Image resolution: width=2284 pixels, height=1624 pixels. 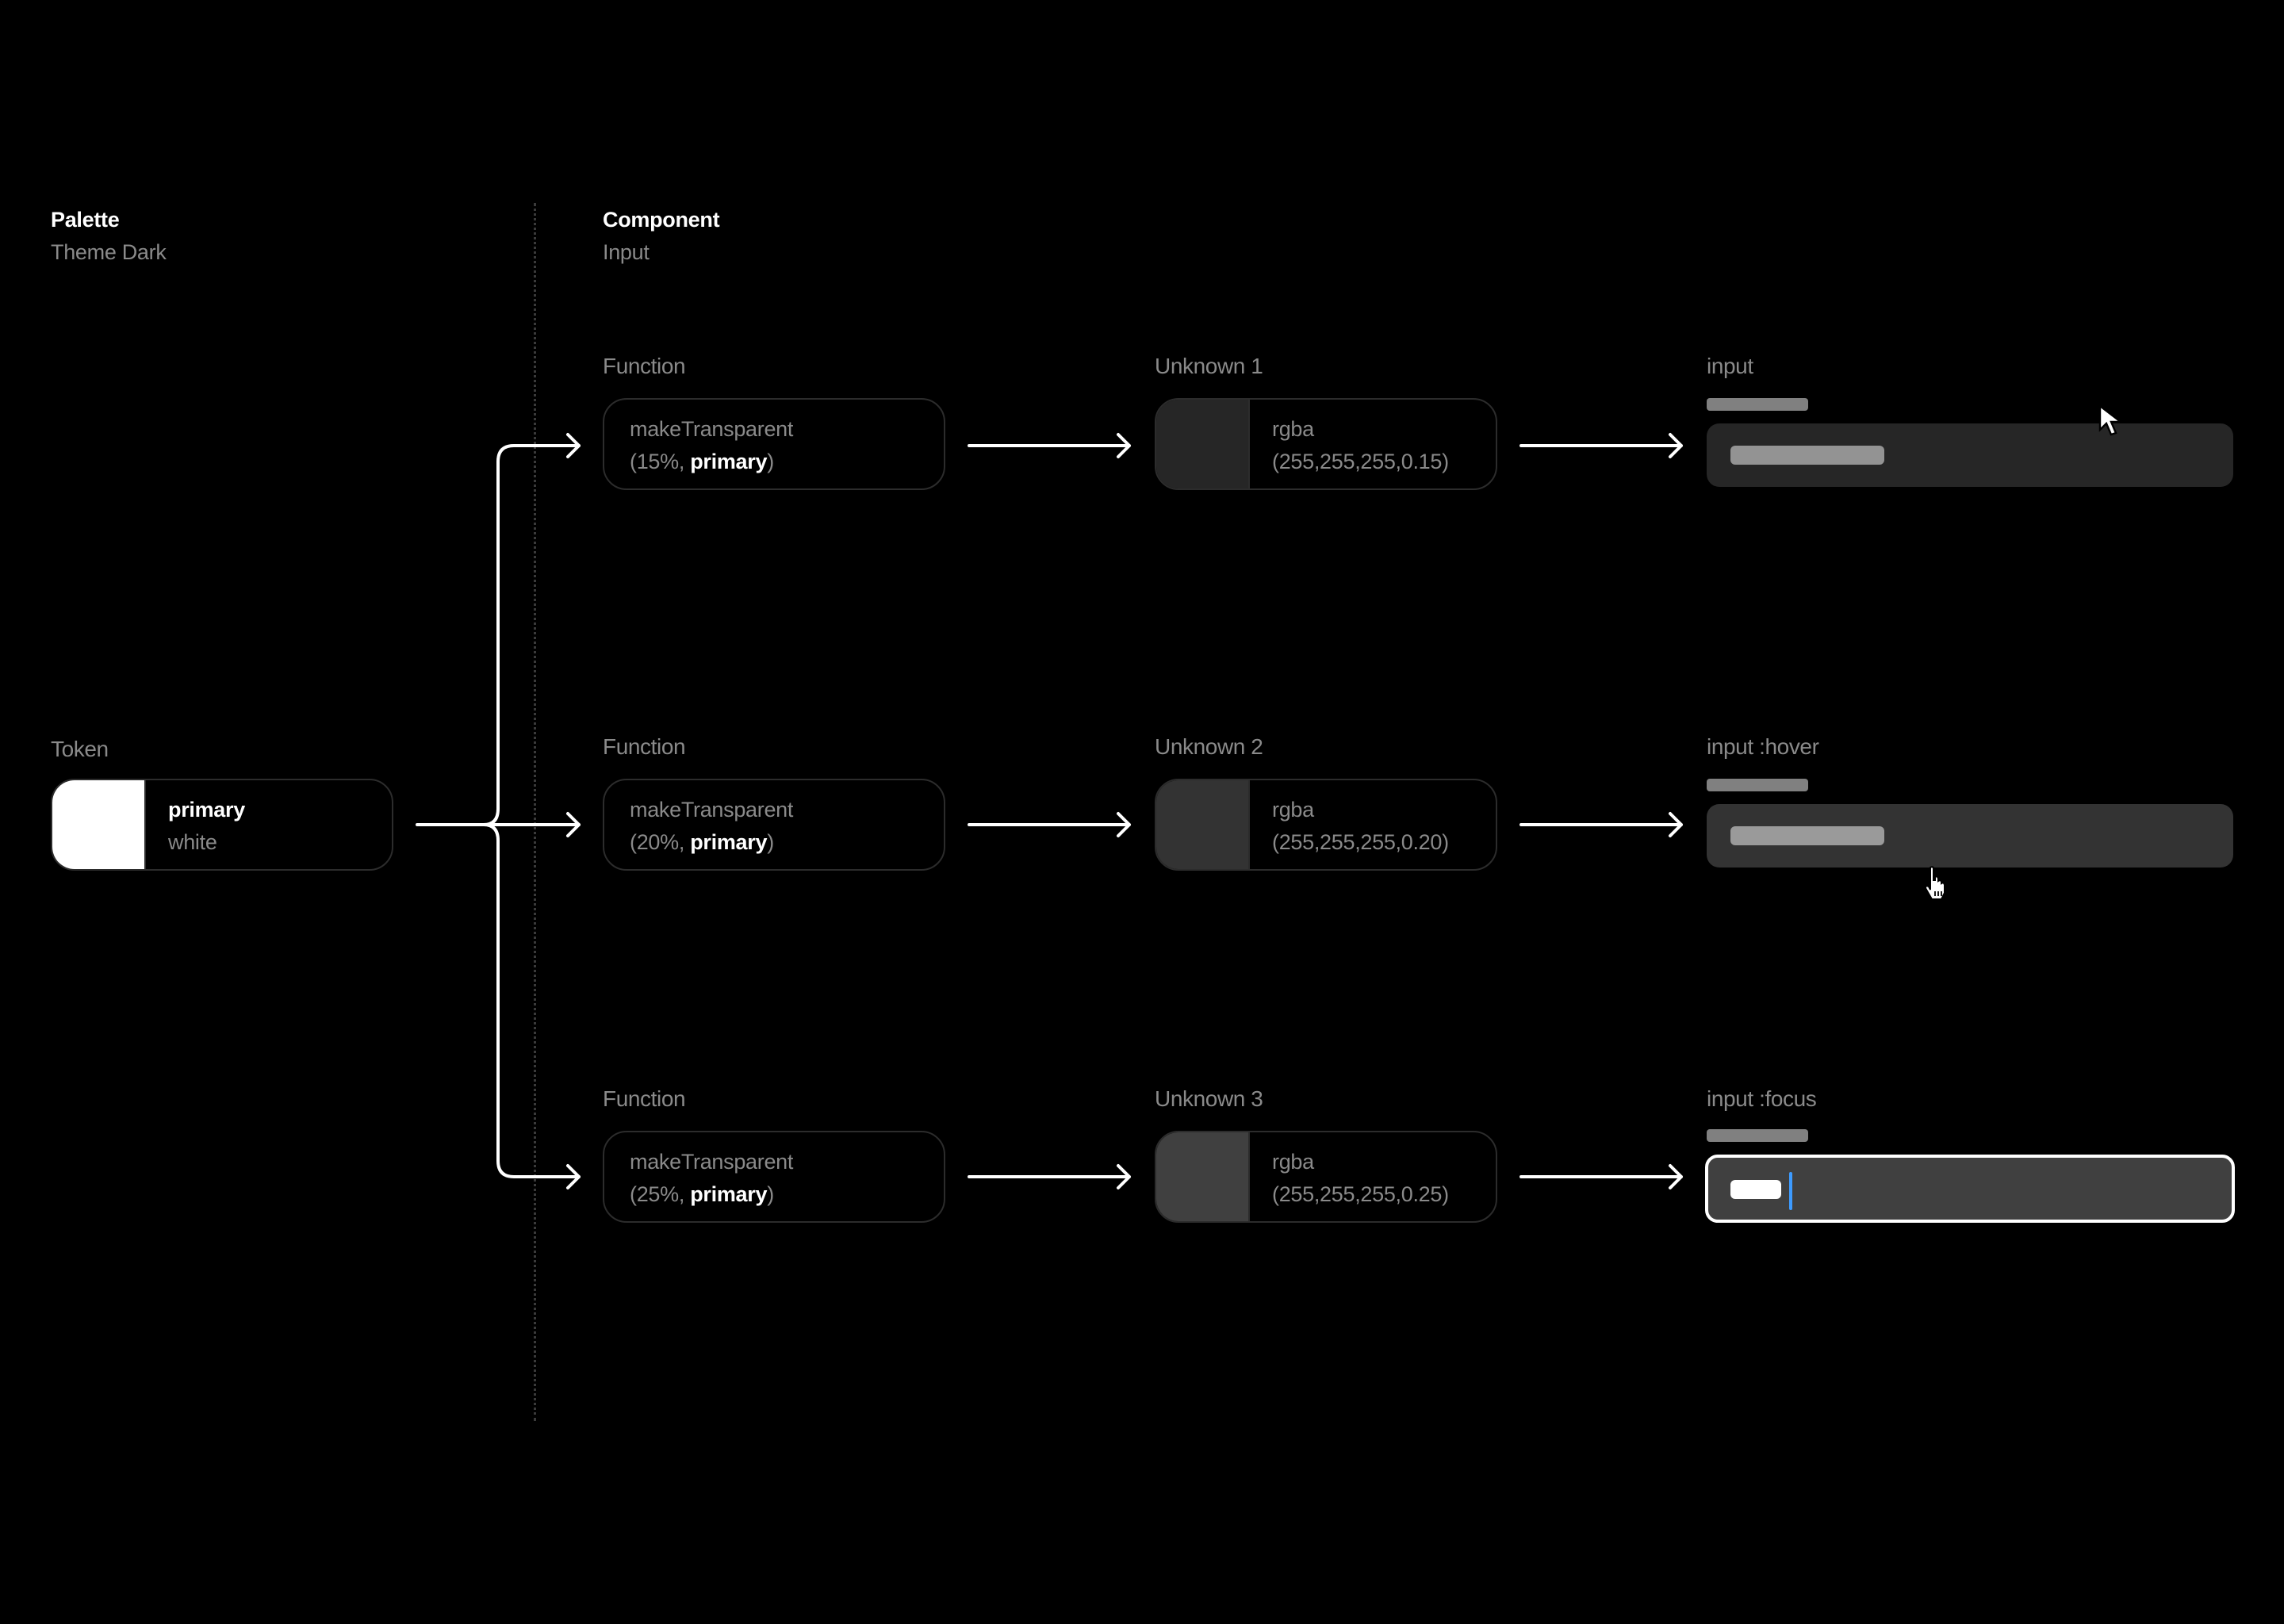 I want to click on connector-branch-top, so click(x=531, y=635).